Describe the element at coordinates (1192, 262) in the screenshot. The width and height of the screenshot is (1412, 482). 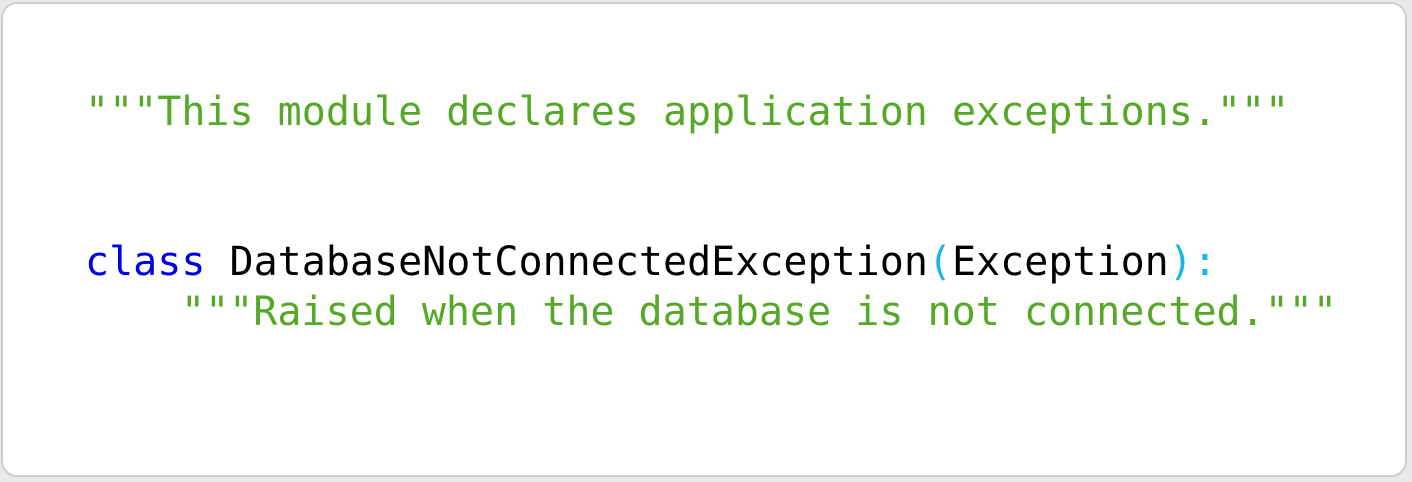
I see `close-paren-colon: ):` at that location.